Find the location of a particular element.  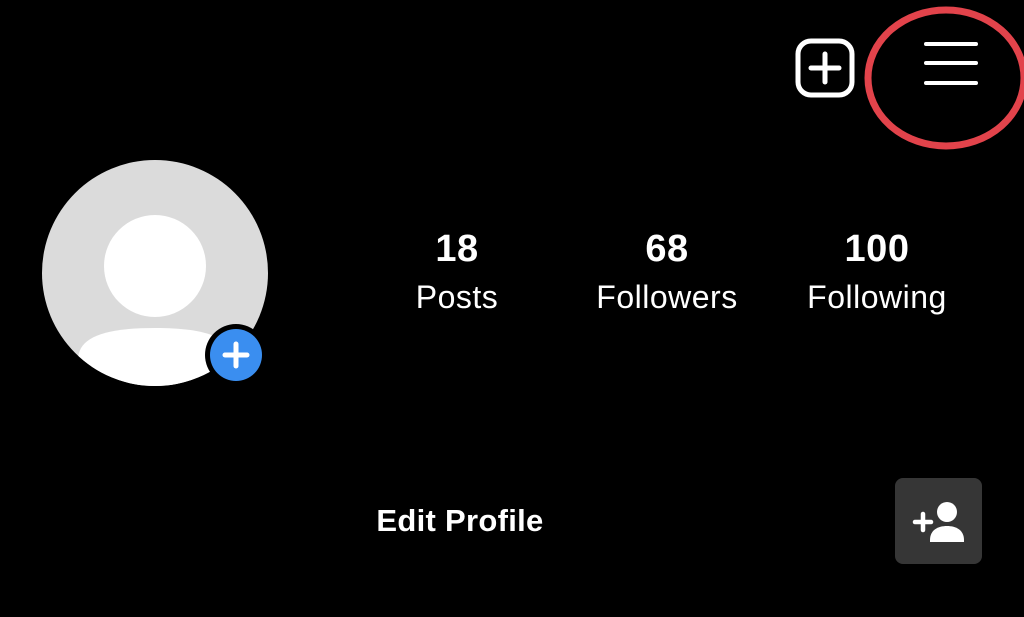

menu-button is located at coordinates (951, 66).